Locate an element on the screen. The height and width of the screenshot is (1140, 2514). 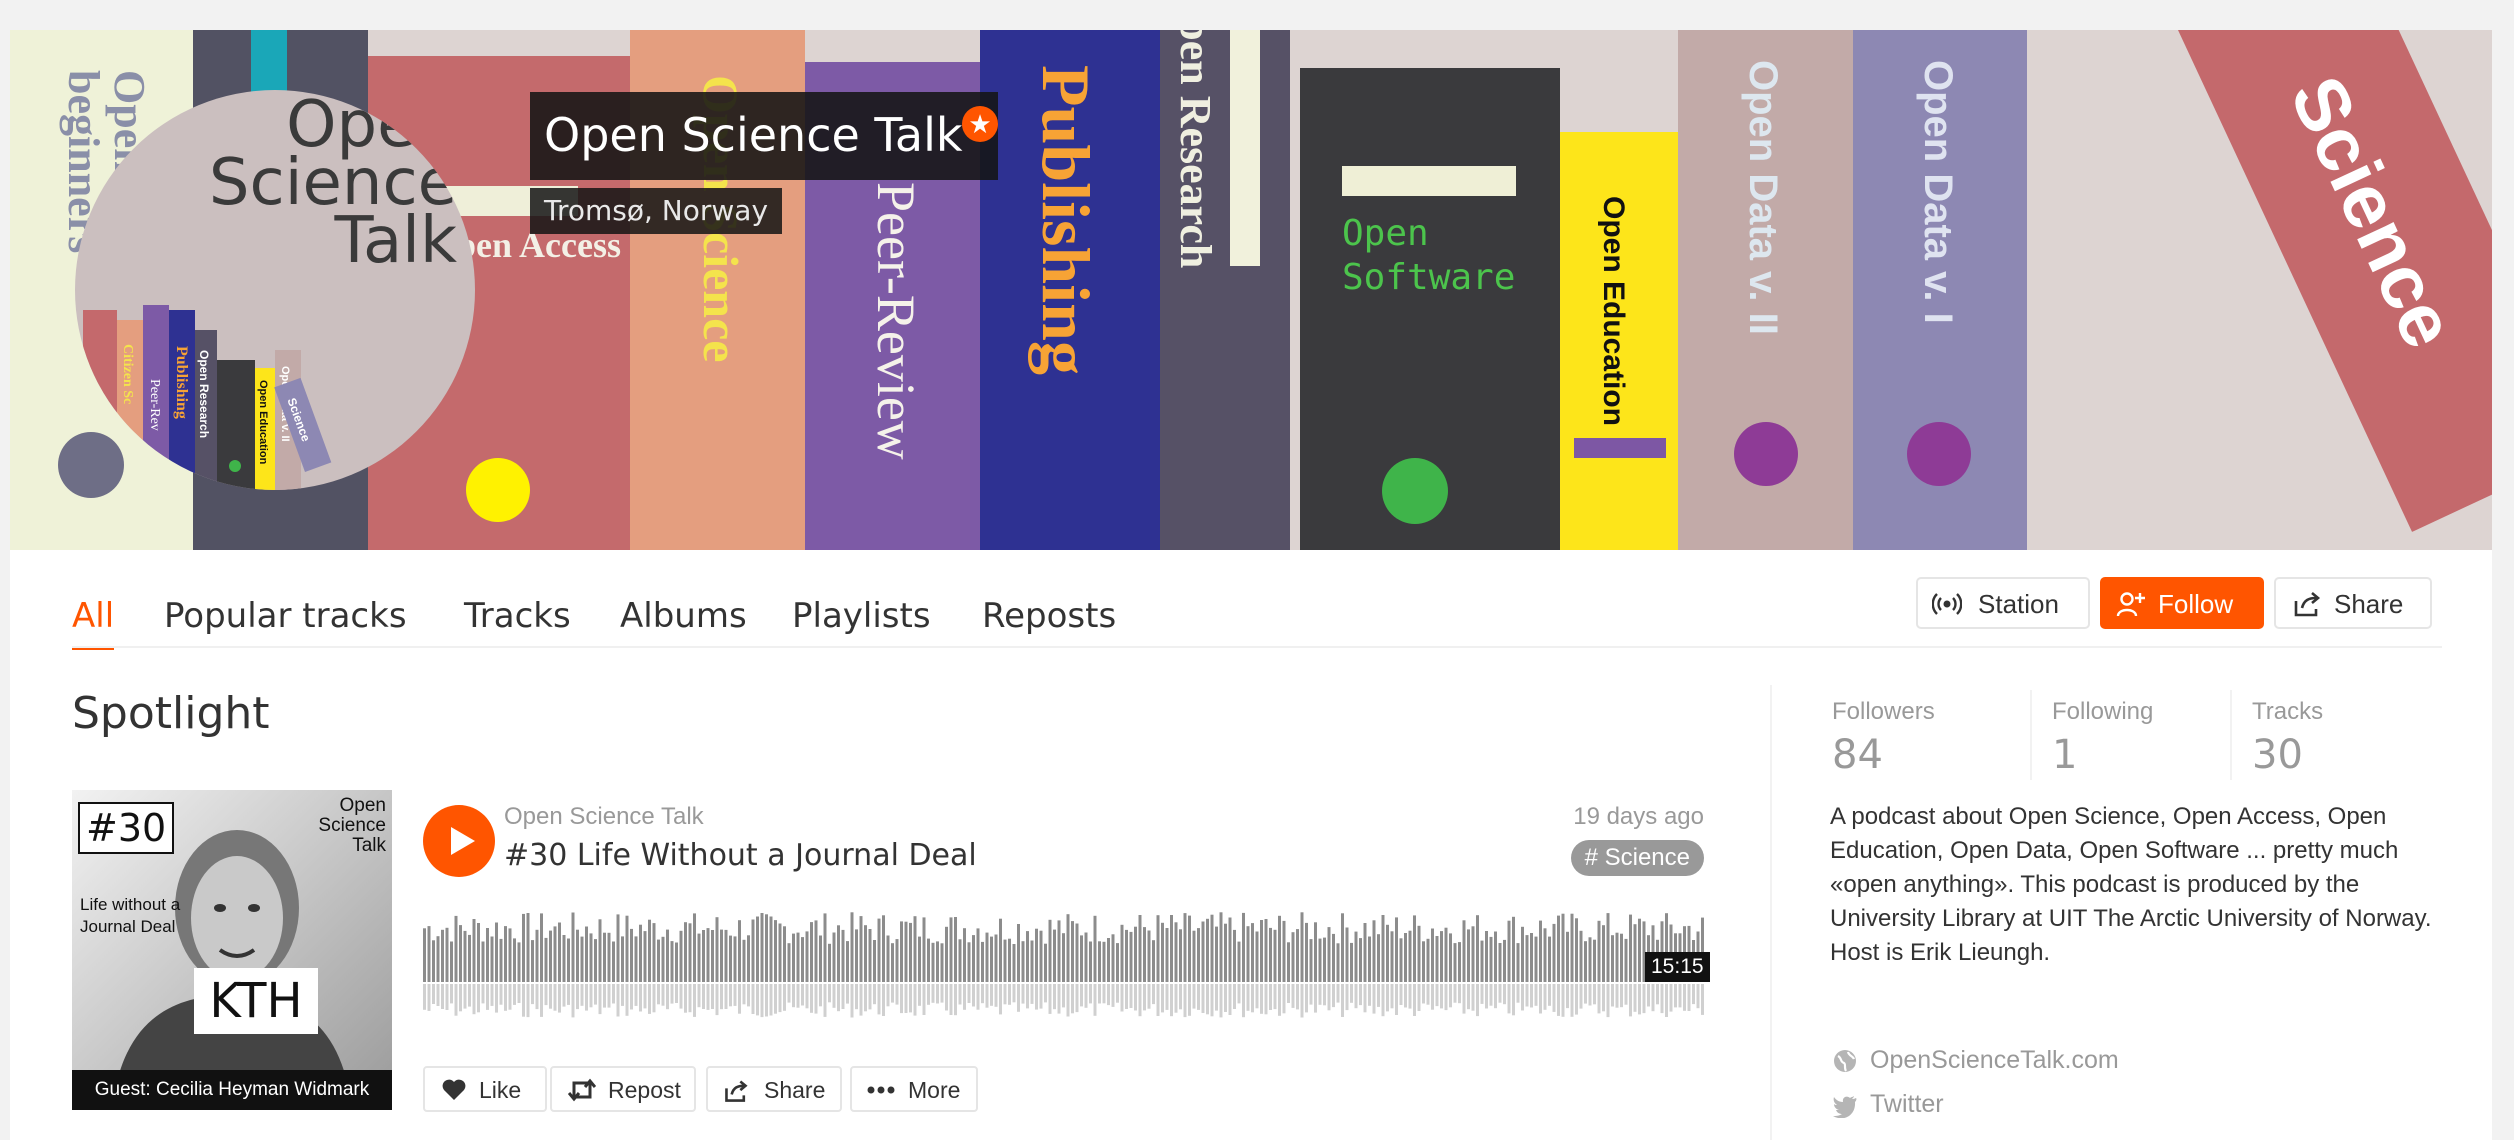
tab-reposts: Reposts is located at coordinates (1049, 618).